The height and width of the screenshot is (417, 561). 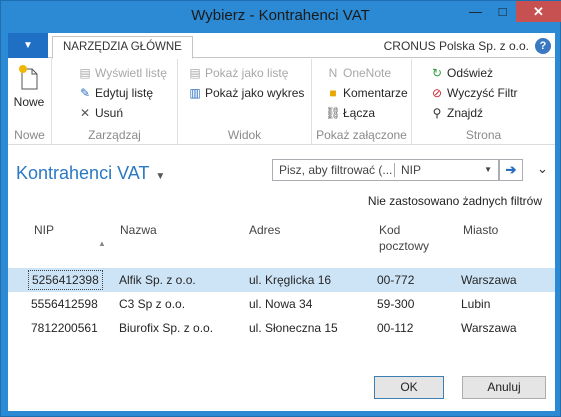 What do you see at coordinates (124, 93) in the screenshot?
I see `edit-list-label: Edytuj listę` at bounding box center [124, 93].